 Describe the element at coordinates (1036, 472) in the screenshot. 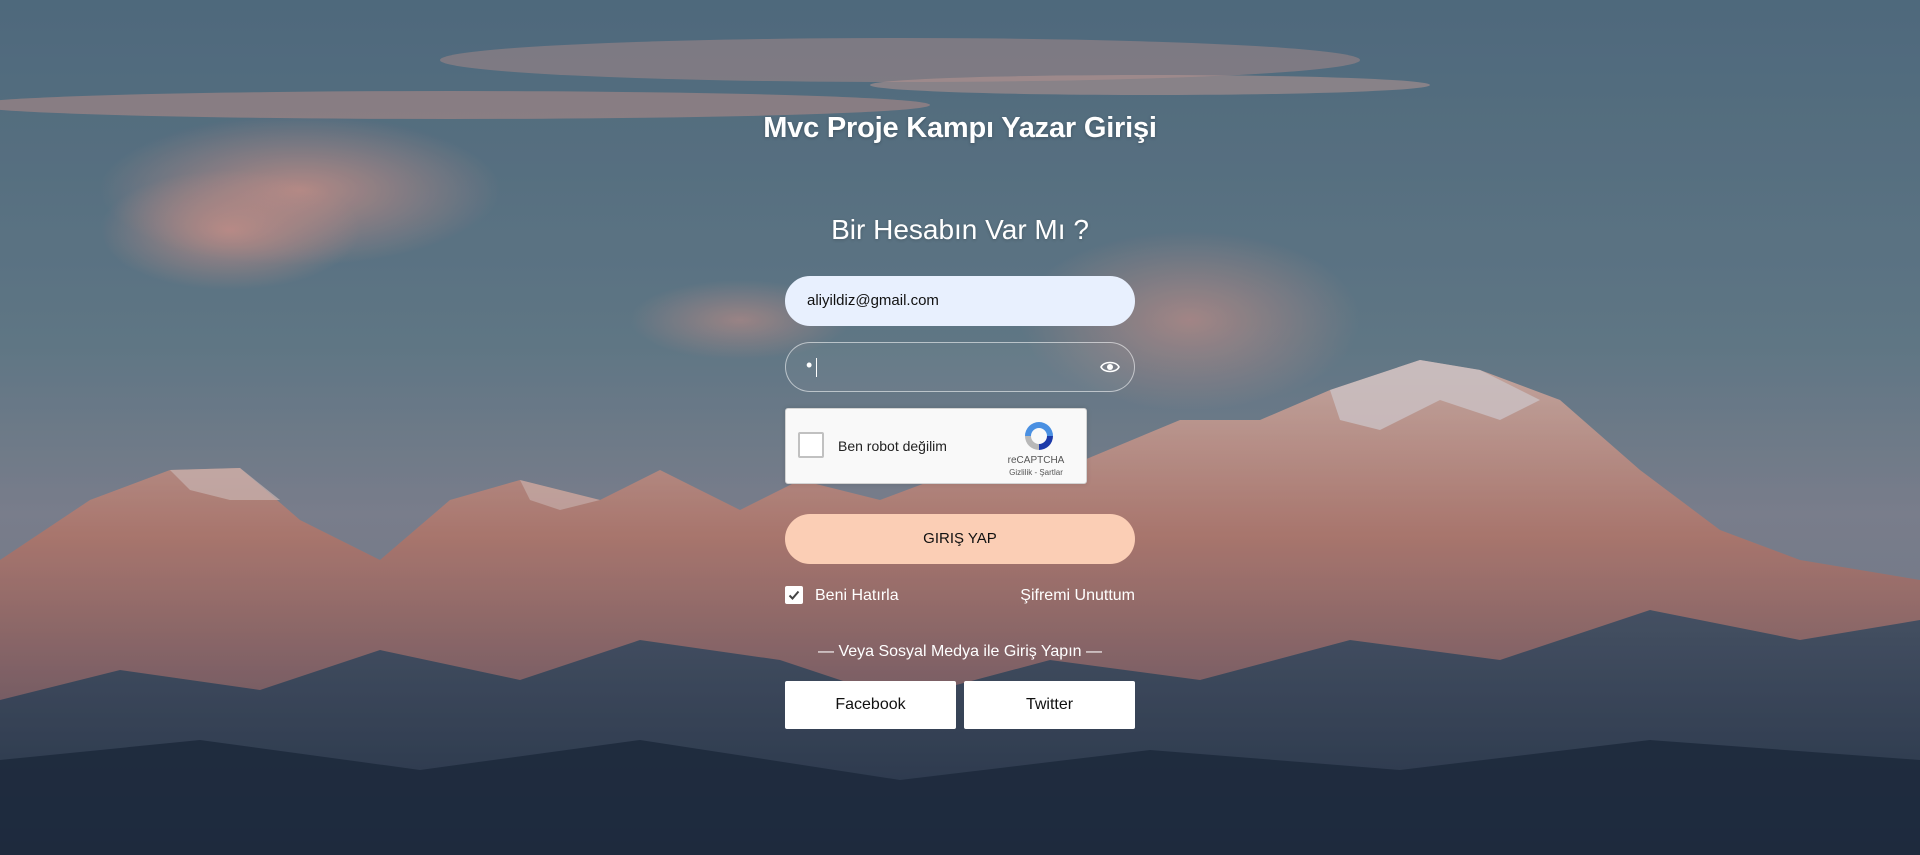

I see `recaptcha-links: Gizlilik - Şartlar` at that location.